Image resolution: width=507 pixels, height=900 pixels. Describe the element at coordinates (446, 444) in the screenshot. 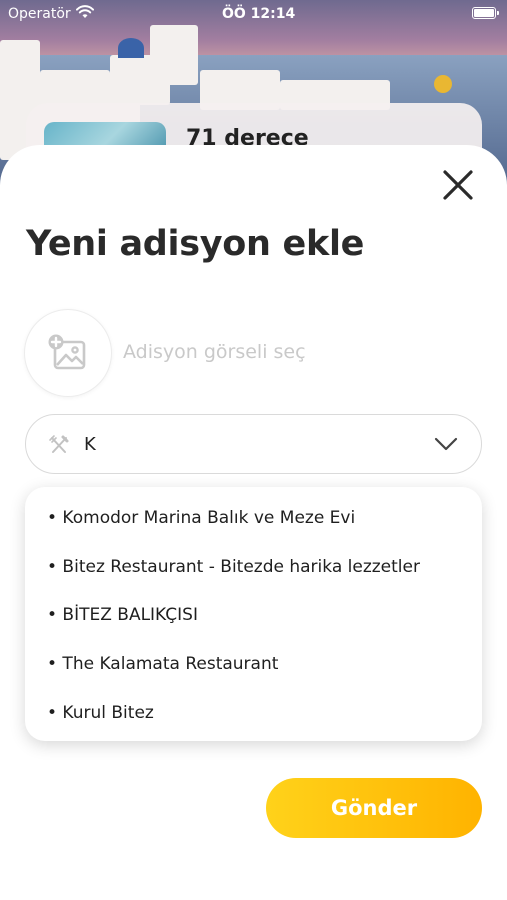

I see `chevron-down-icon` at that location.